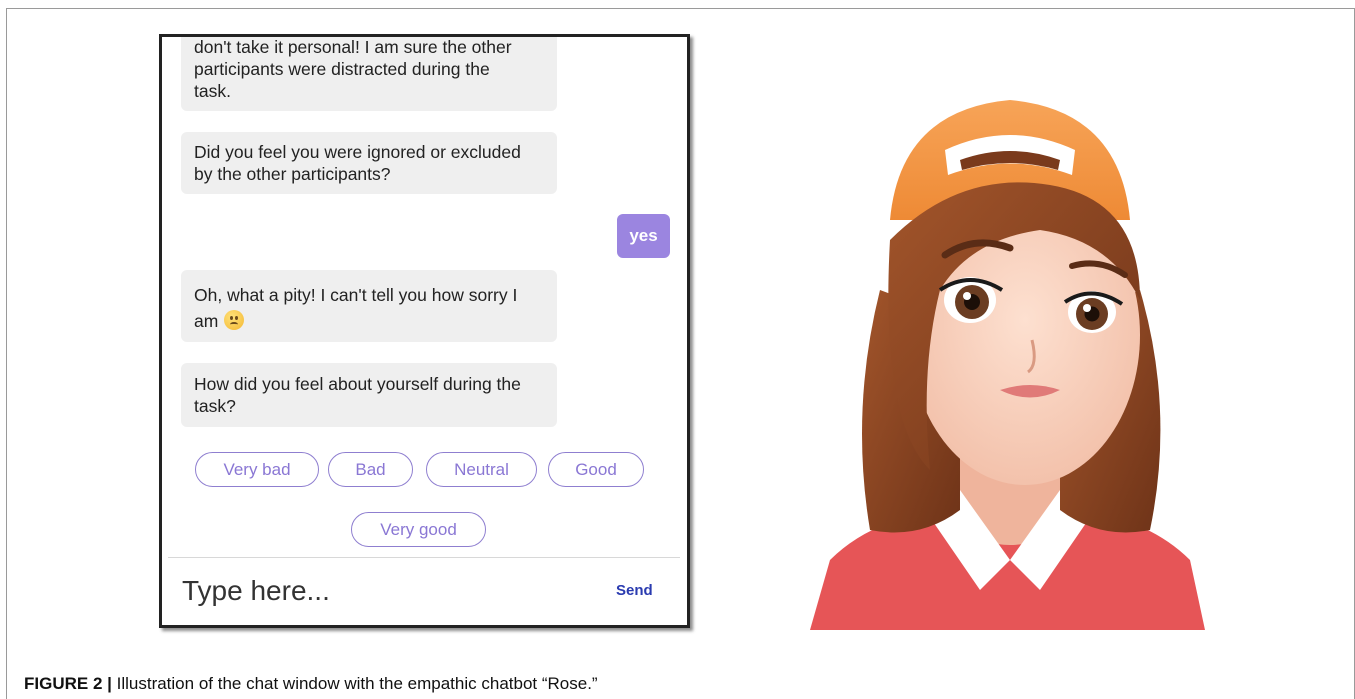 This screenshot has height=699, width=1355. I want to click on message-line: task., so click(212, 91).